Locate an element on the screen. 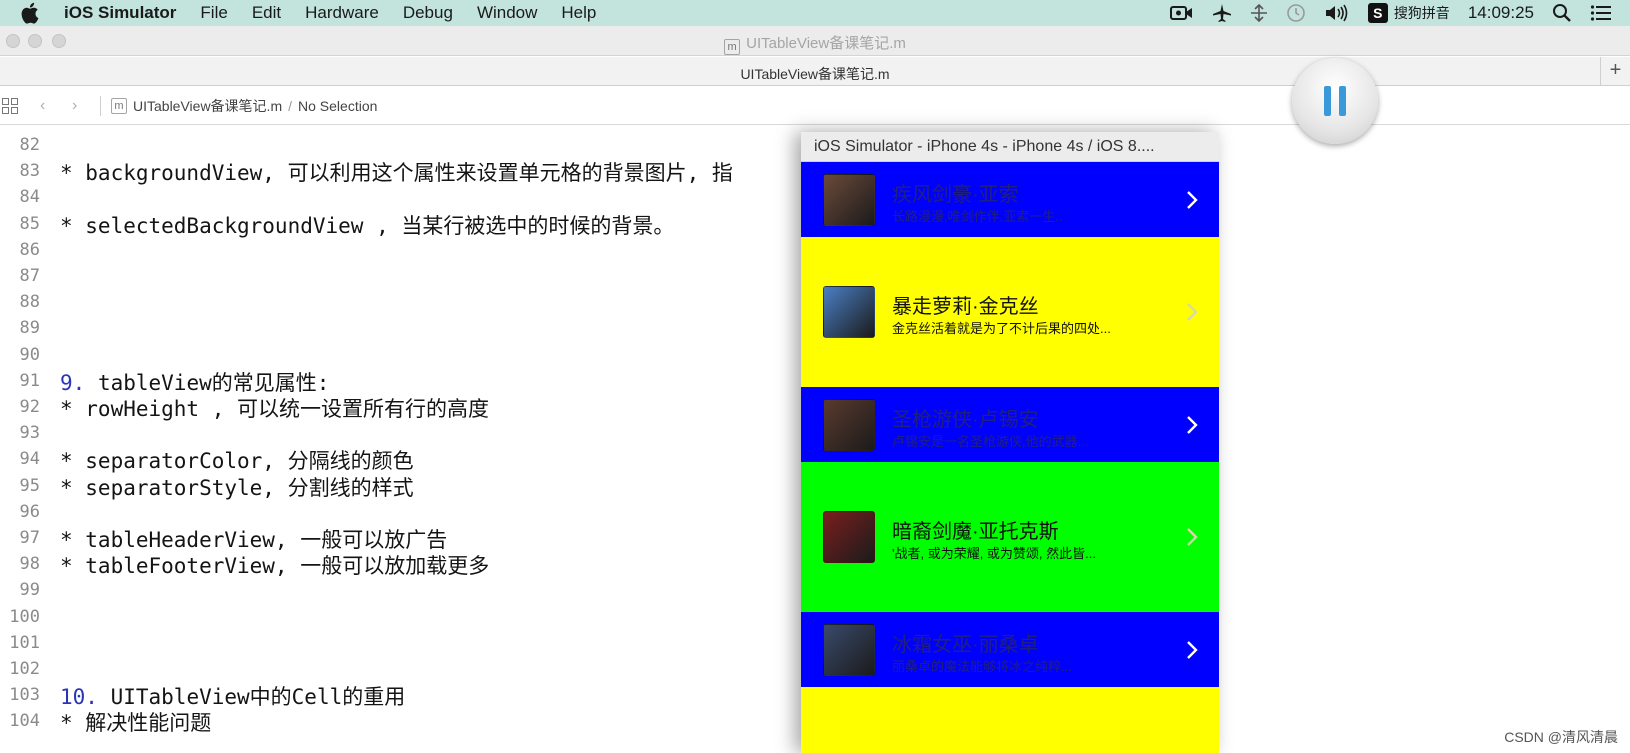  line-number: 97 is located at coordinates (29, 538).